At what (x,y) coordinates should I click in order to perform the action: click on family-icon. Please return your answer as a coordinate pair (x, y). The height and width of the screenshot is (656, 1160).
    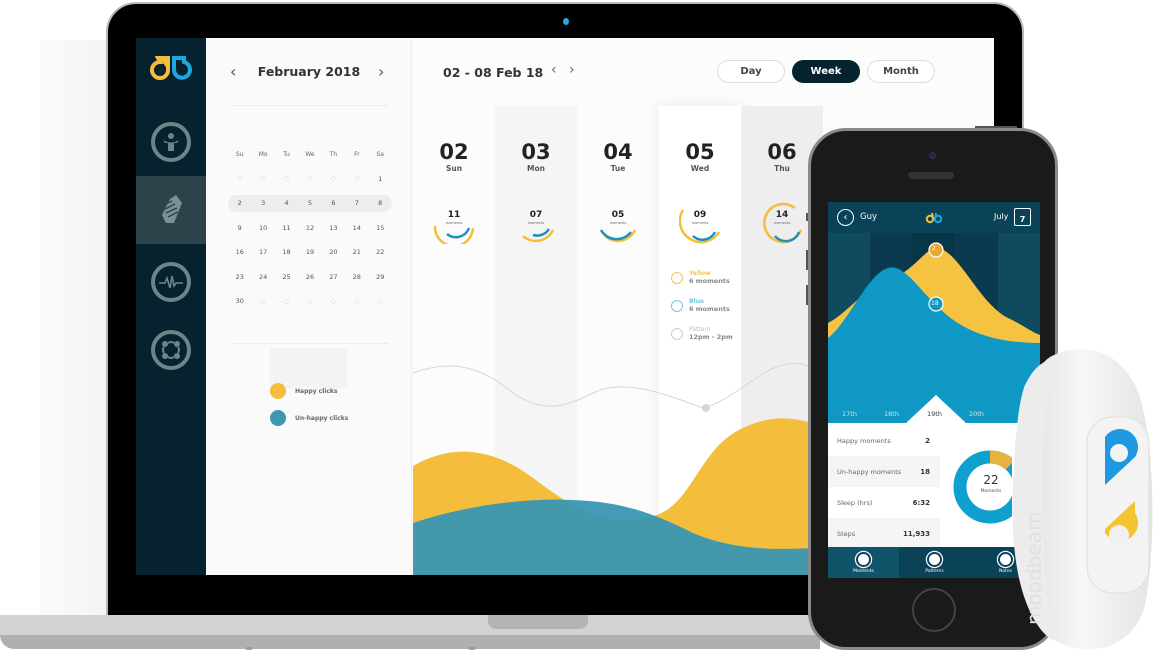
    Looking at the image, I should click on (171, 142).